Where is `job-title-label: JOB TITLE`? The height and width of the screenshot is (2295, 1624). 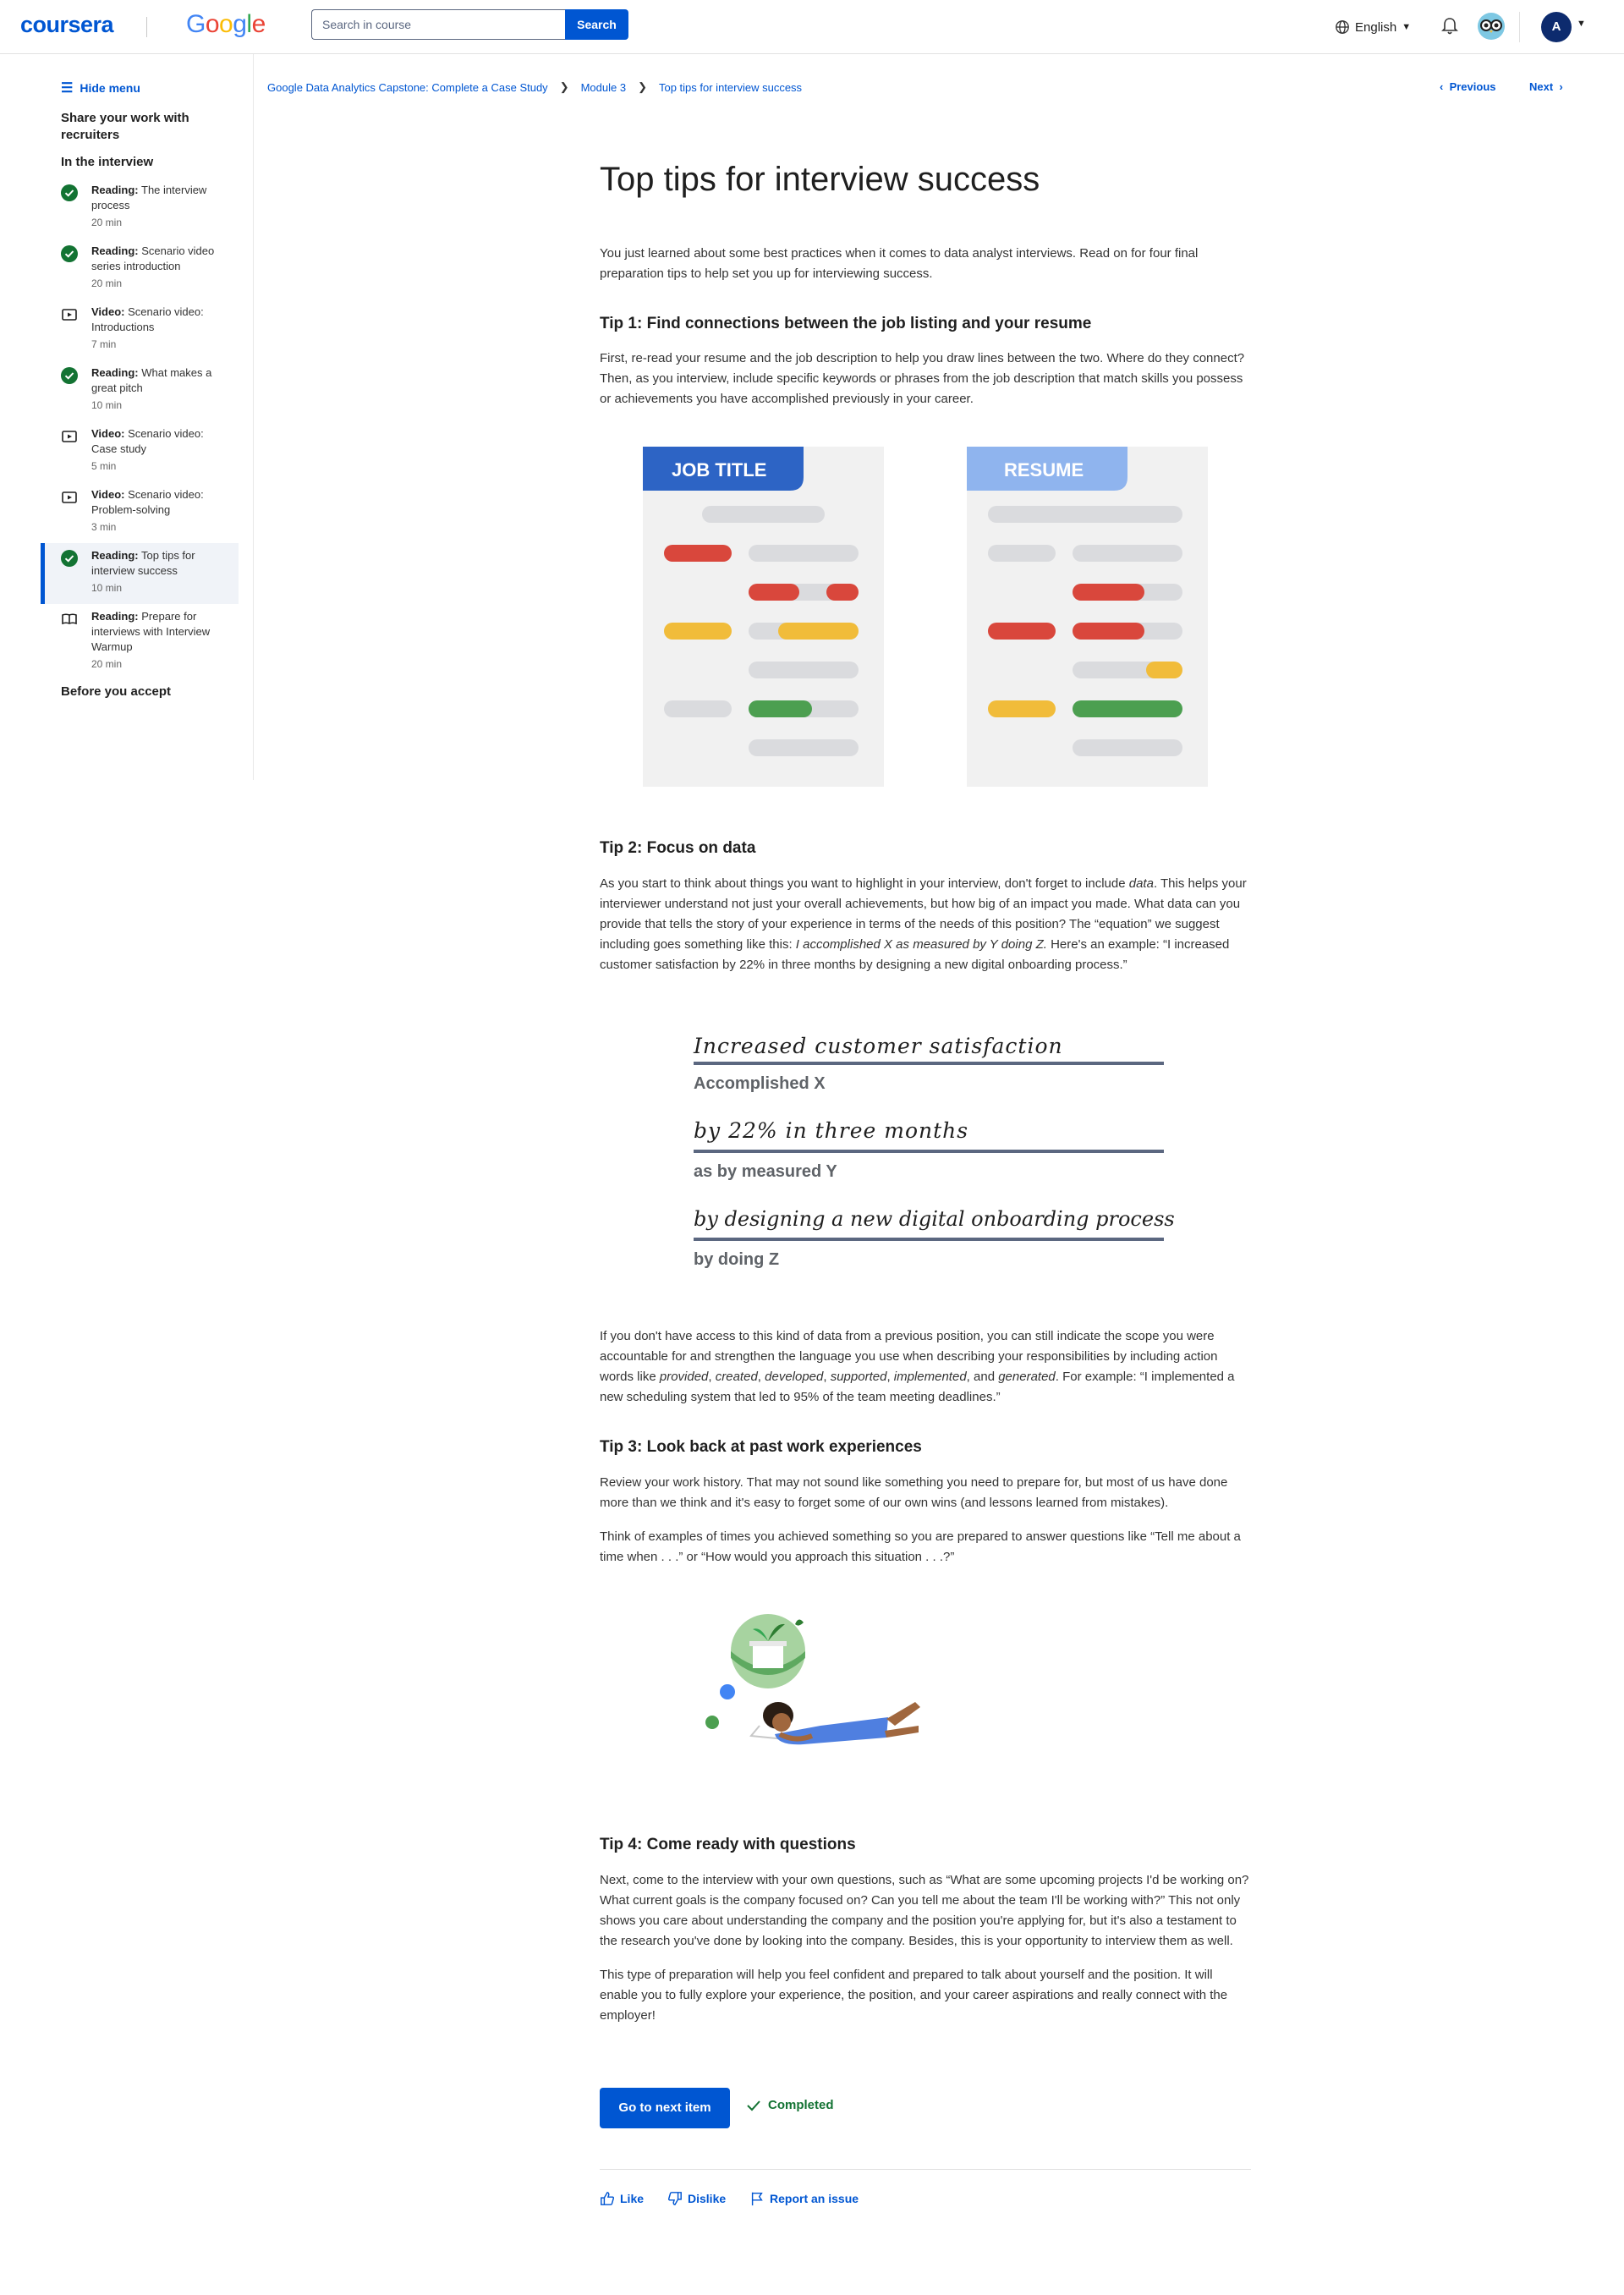
job-title-label: JOB TITLE is located at coordinates (719, 469).